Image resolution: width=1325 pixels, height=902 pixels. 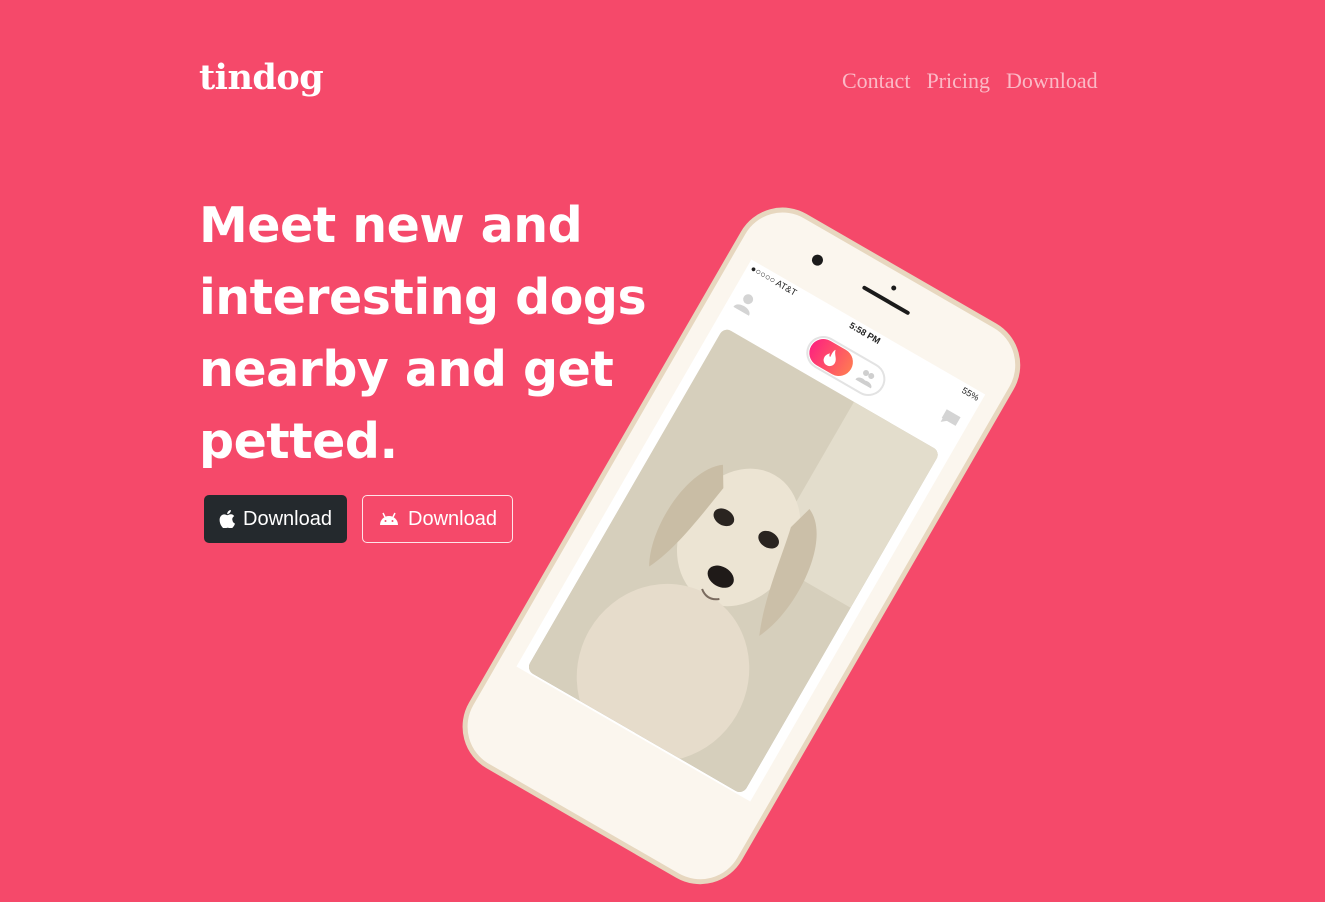 I want to click on status-time: 5:58 PM, so click(x=865, y=333).